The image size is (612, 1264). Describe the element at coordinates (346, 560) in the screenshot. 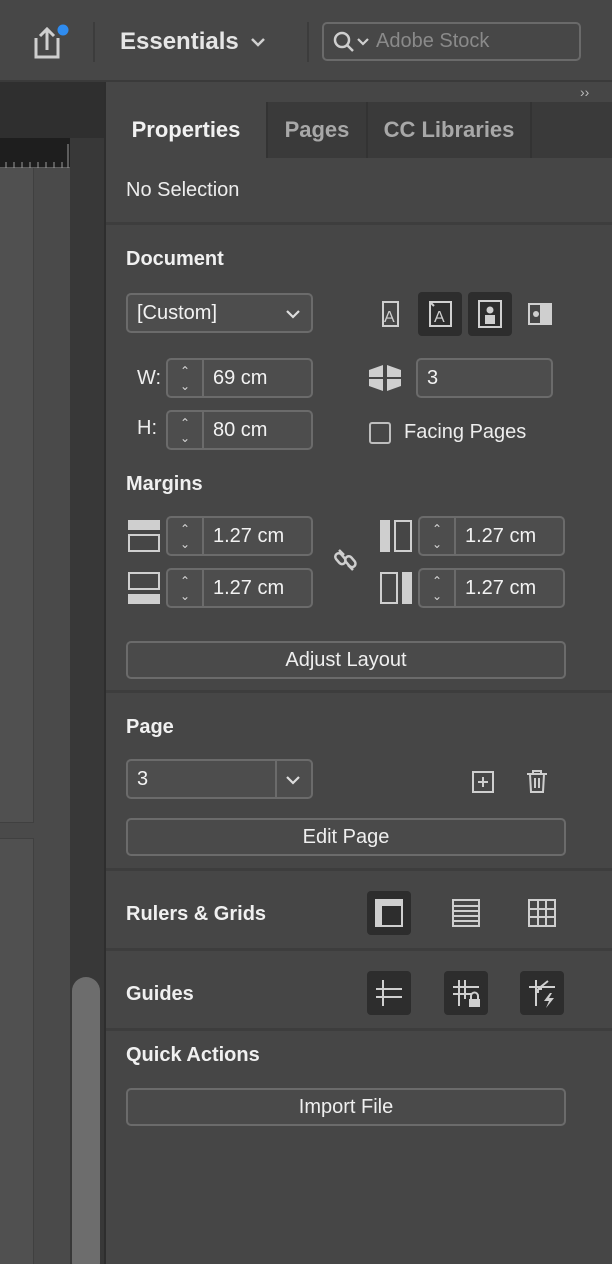

I see `unlink-margins-icon` at that location.